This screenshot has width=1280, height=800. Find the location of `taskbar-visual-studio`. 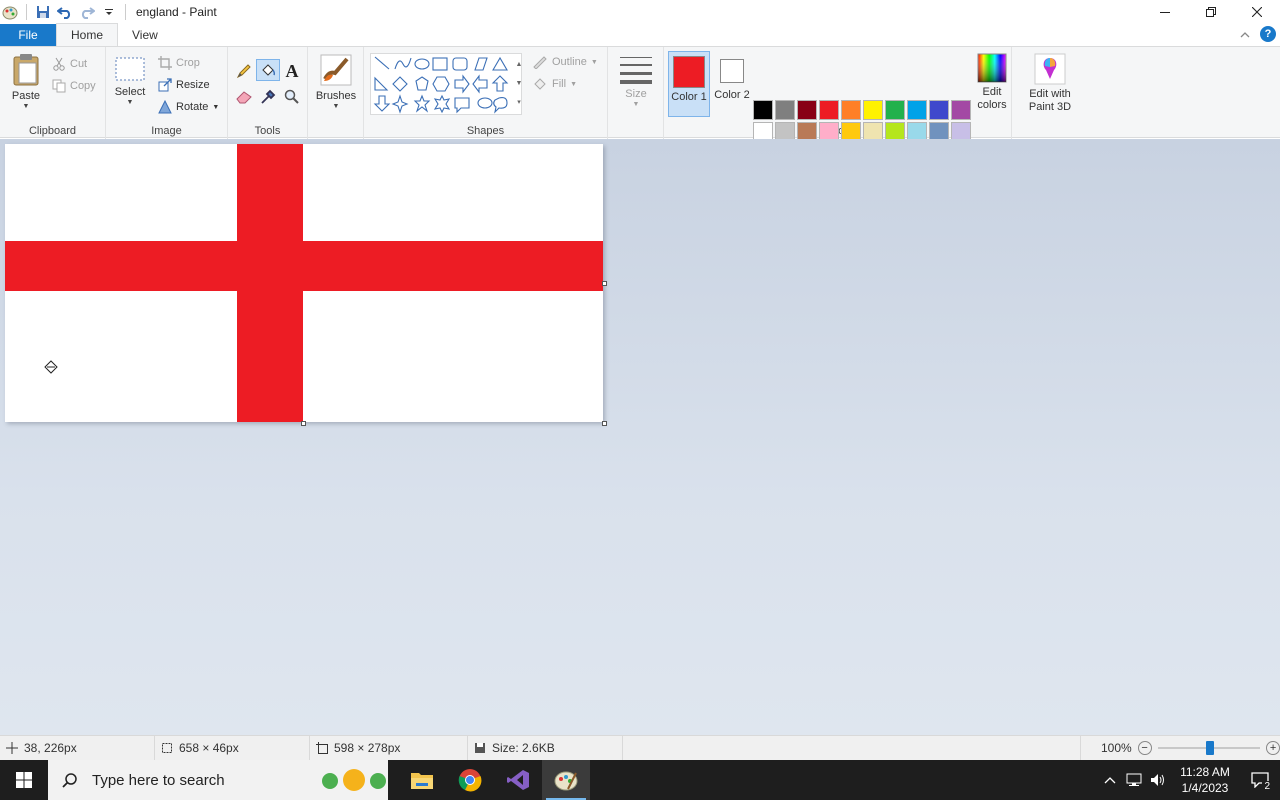

taskbar-visual-studio is located at coordinates (518, 780).